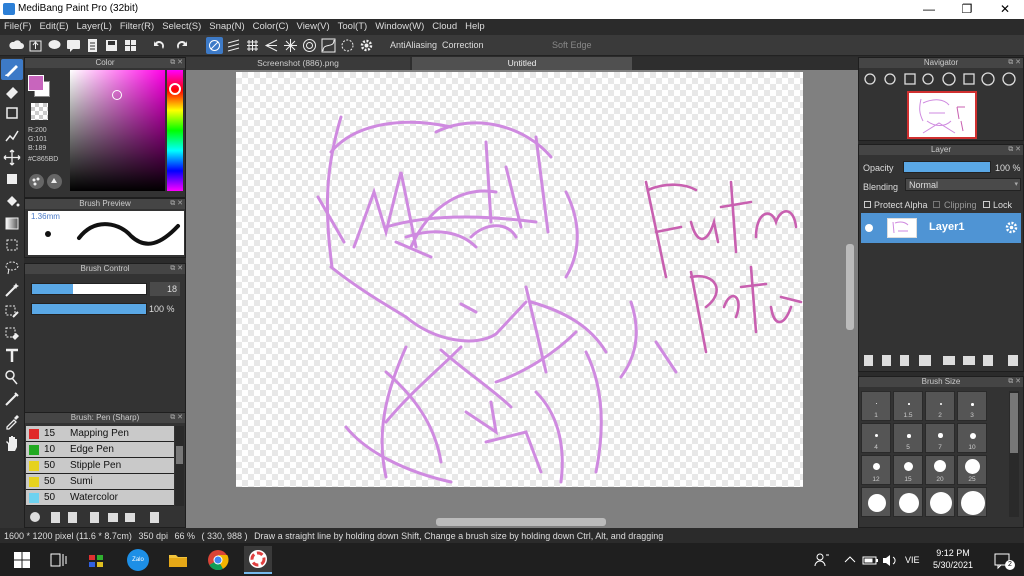  Describe the element at coordinates (137, 27) in the screenshot. I see `menu-filter: Filter(R)` at that location.